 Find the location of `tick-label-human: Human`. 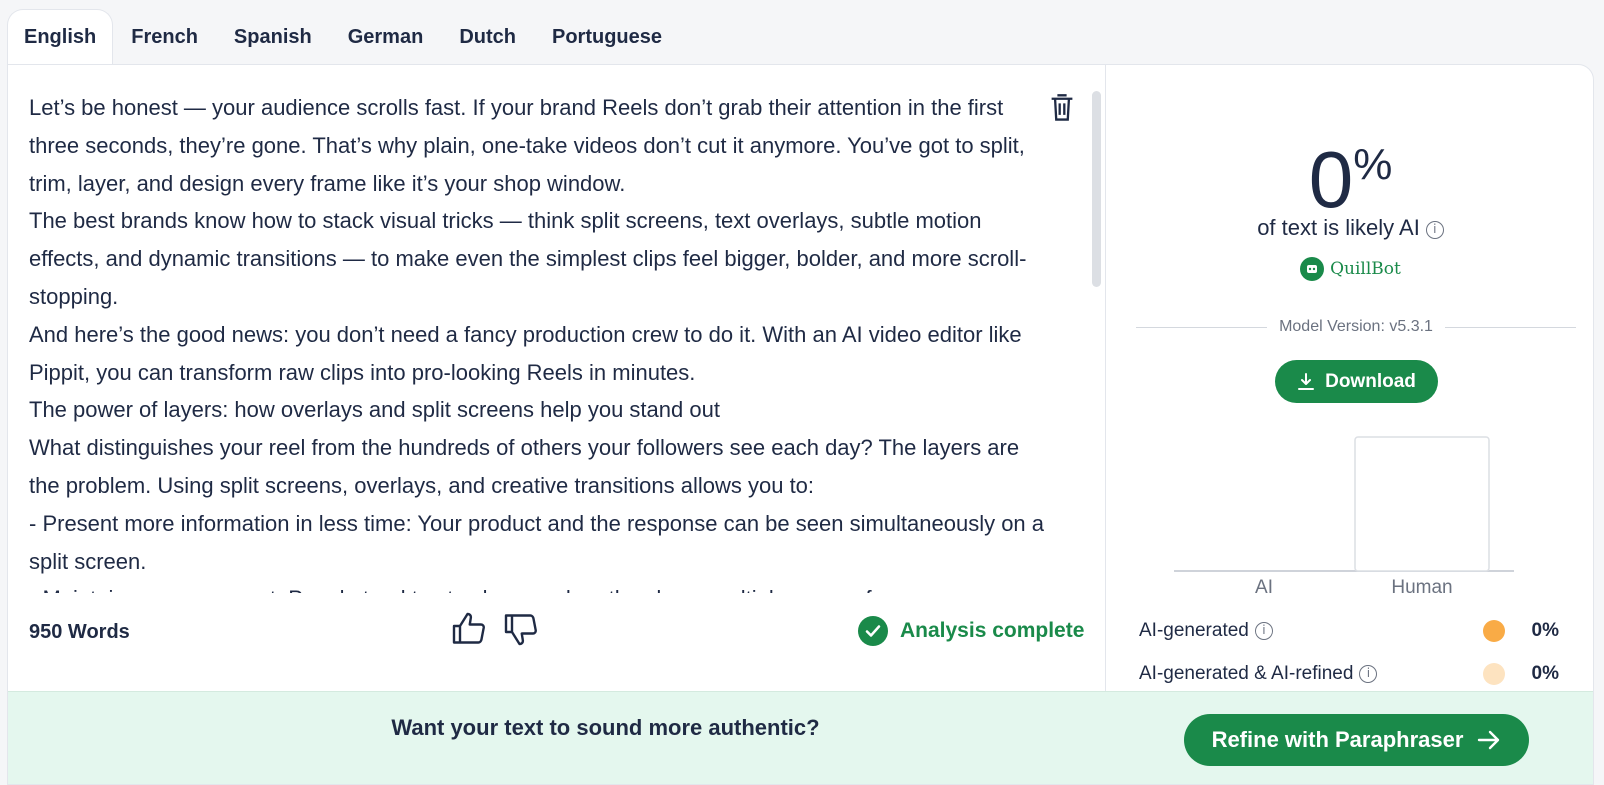

tick-label-human: Human is located at coordinates (1421, 587).